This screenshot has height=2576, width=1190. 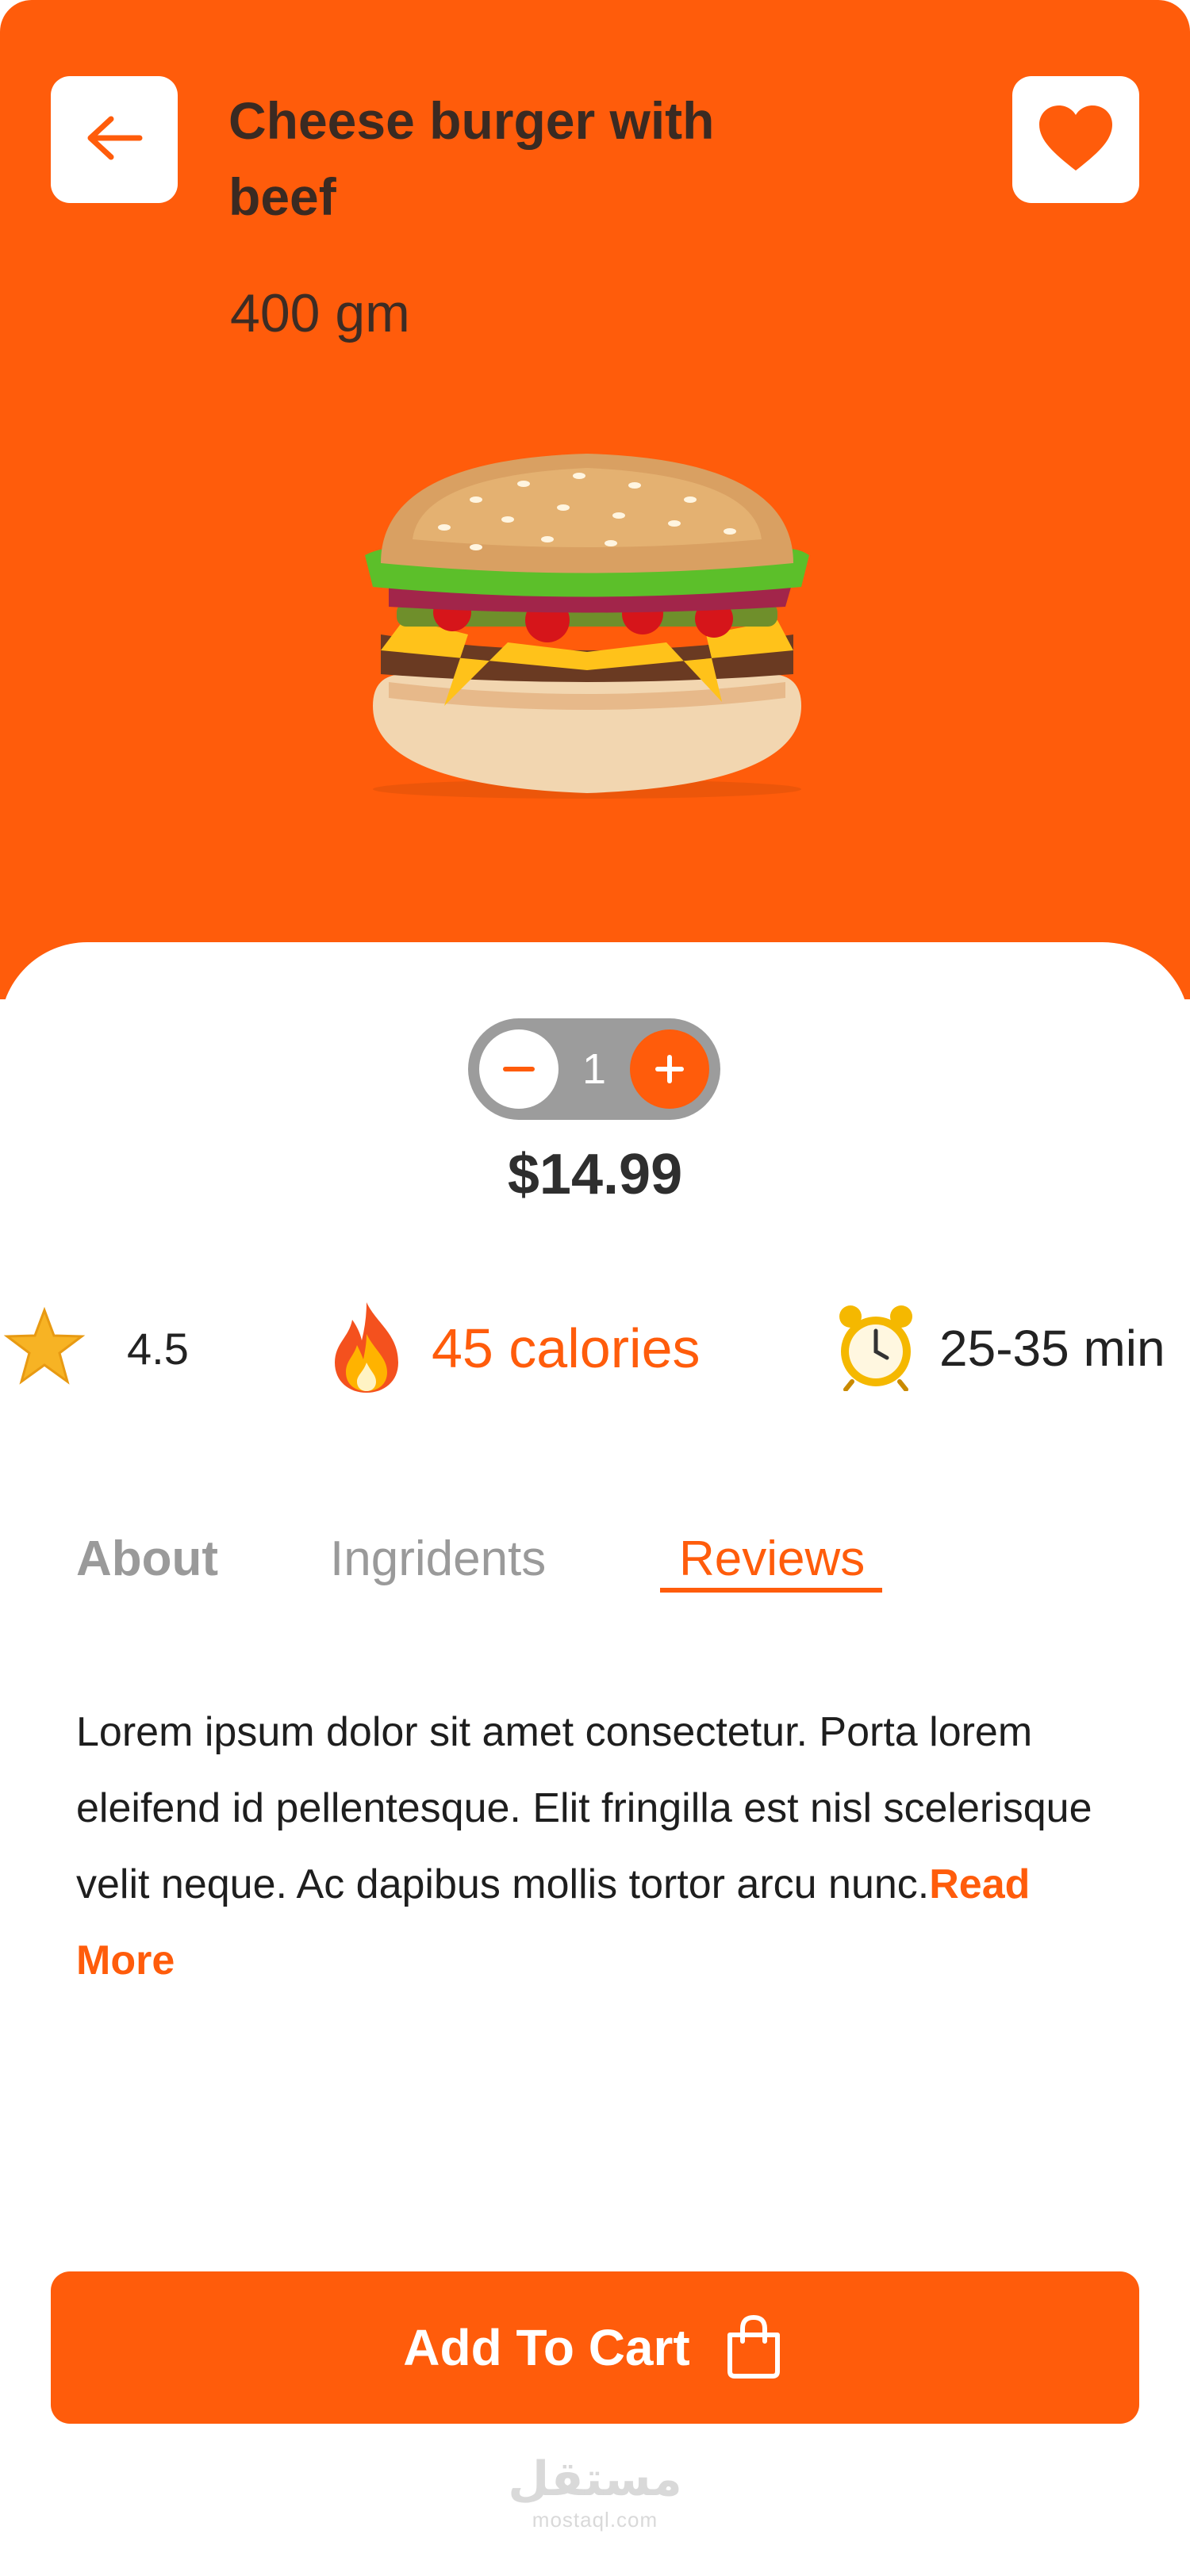 I want to click on star-icon, so click(x=44, y=1348).